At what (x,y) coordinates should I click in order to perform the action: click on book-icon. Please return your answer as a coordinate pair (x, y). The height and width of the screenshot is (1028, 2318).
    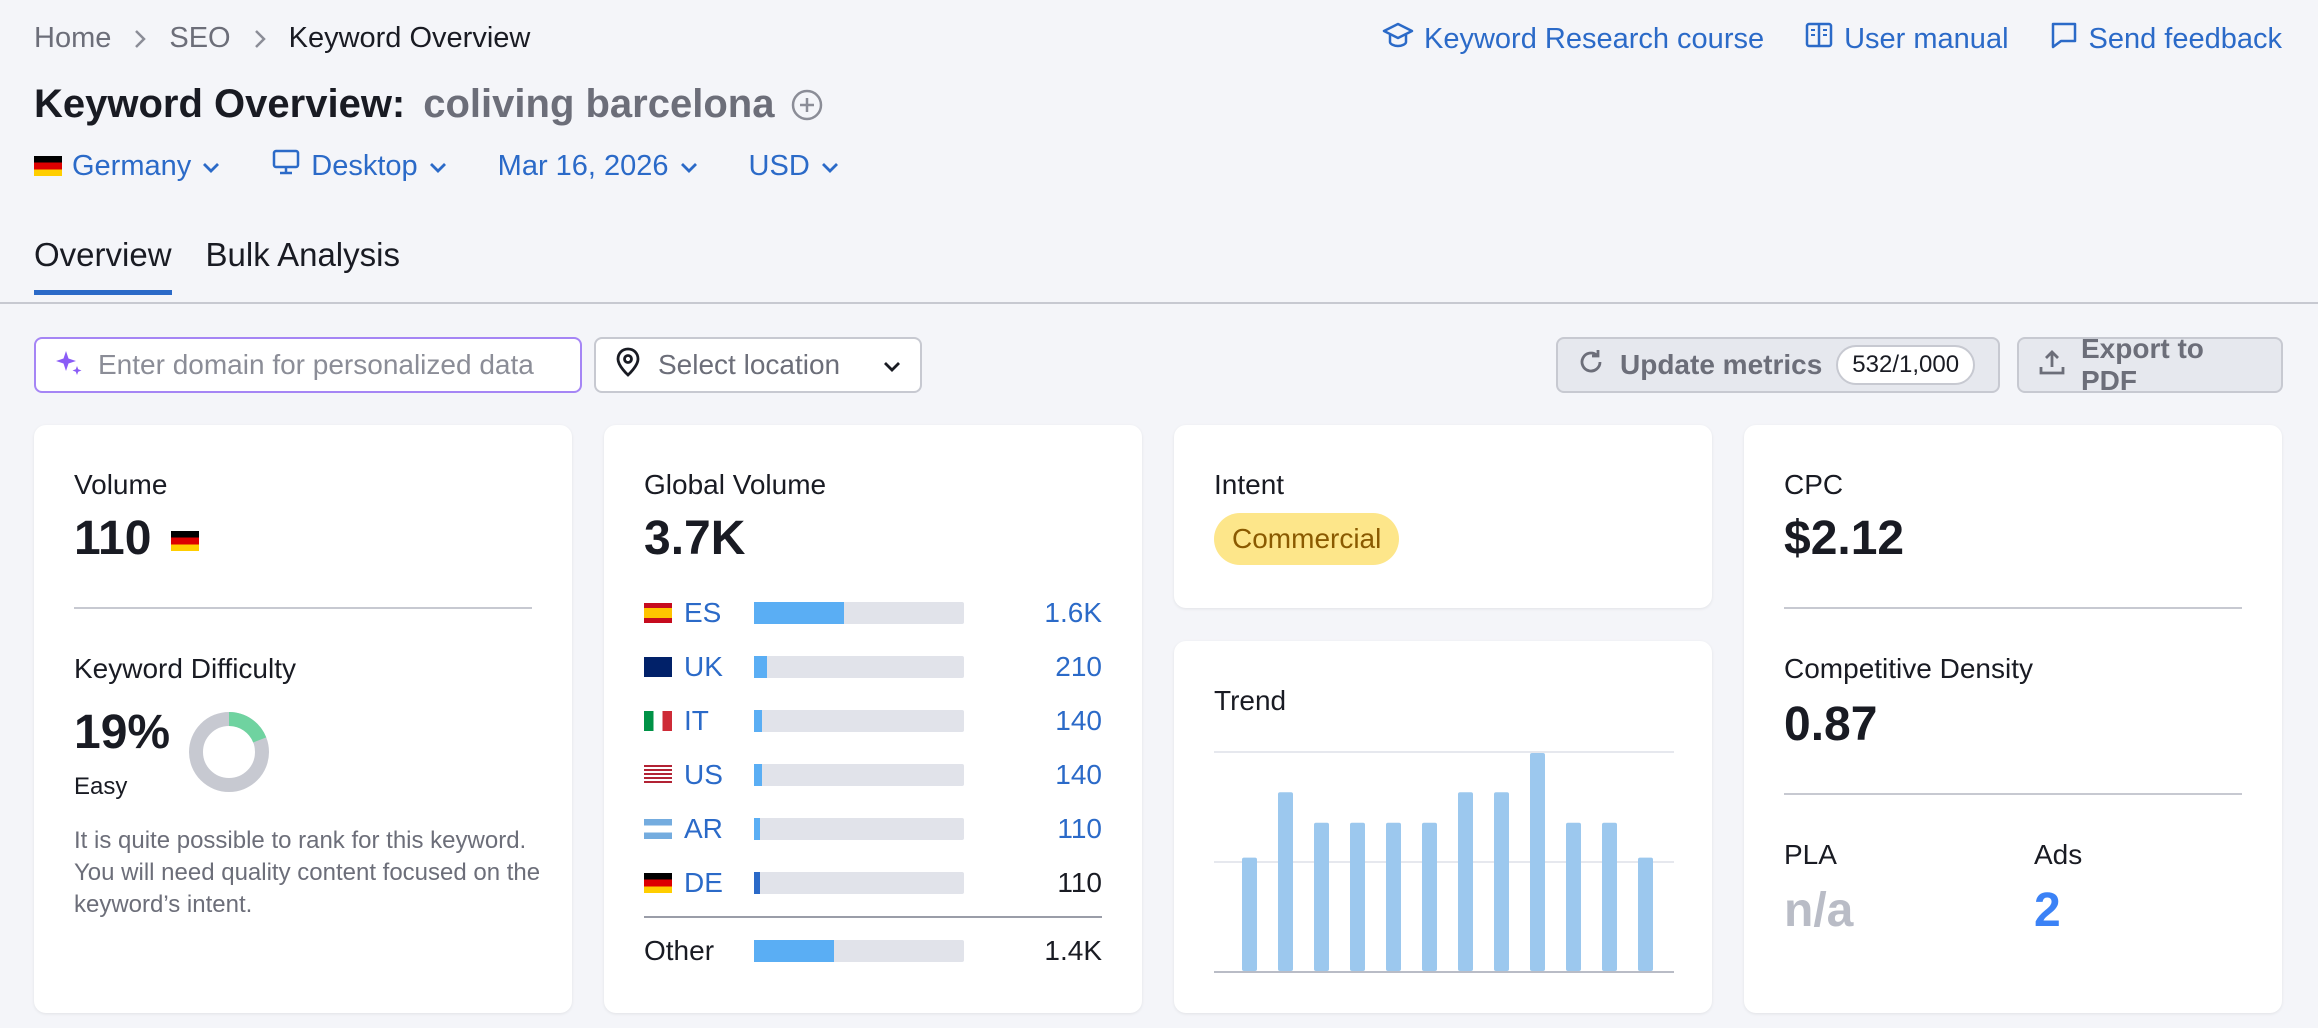
    Looking at the image, I should click on (1819, 39).